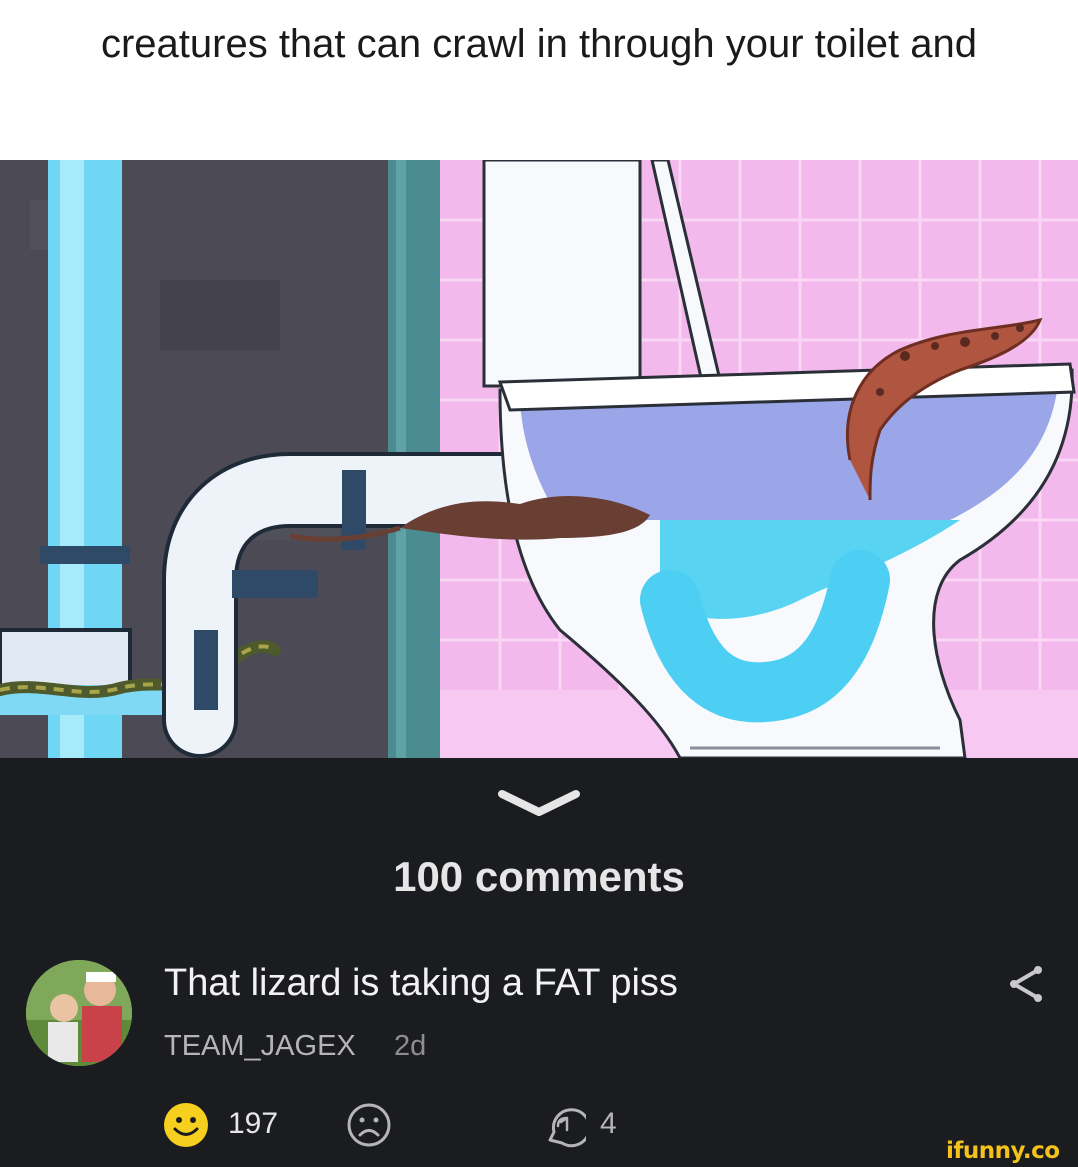  What do you see at coordinates (79, 1013) in the screenshot?
I see `avatar` at bounding box center [79, 1013].